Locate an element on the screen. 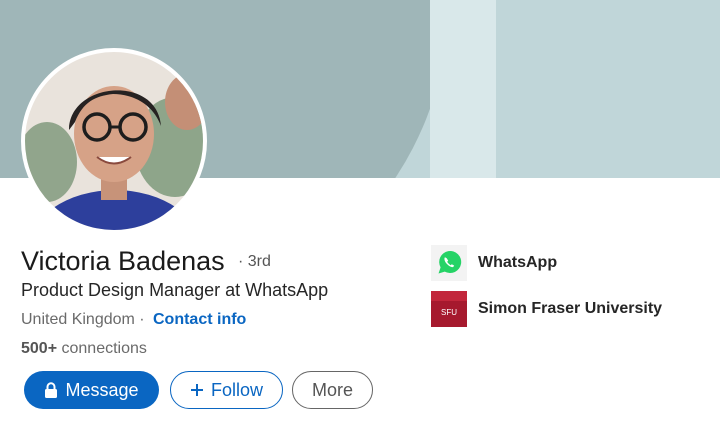 The width and height of the screenshot is (720, 422). contact-info-link: Contact info is located at coordinates (199, 320).